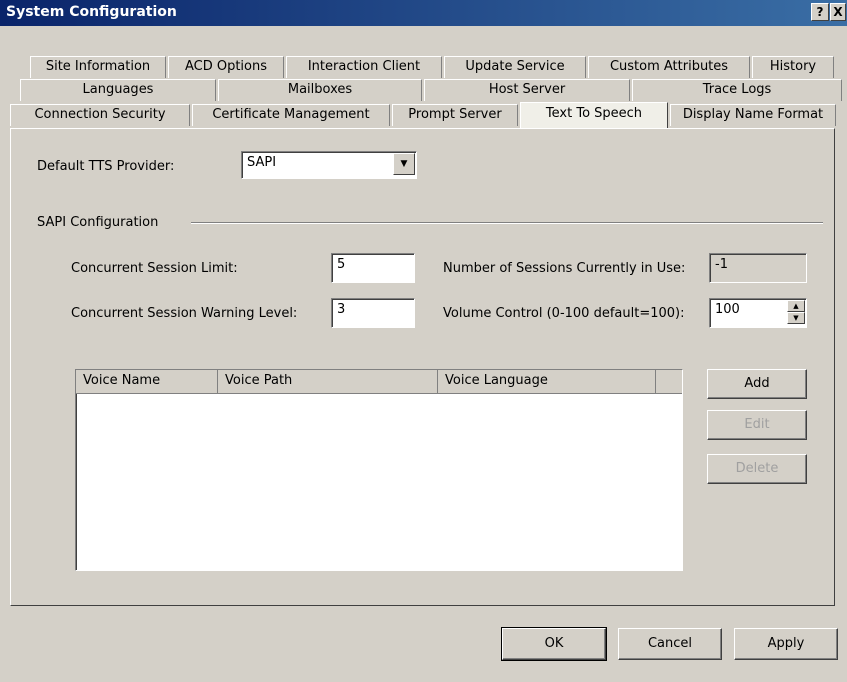  I want to click on tab-languages: Languages, so click(118, 90).